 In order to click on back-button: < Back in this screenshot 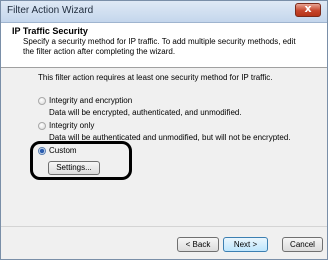, I will do `click(198, 244)`.